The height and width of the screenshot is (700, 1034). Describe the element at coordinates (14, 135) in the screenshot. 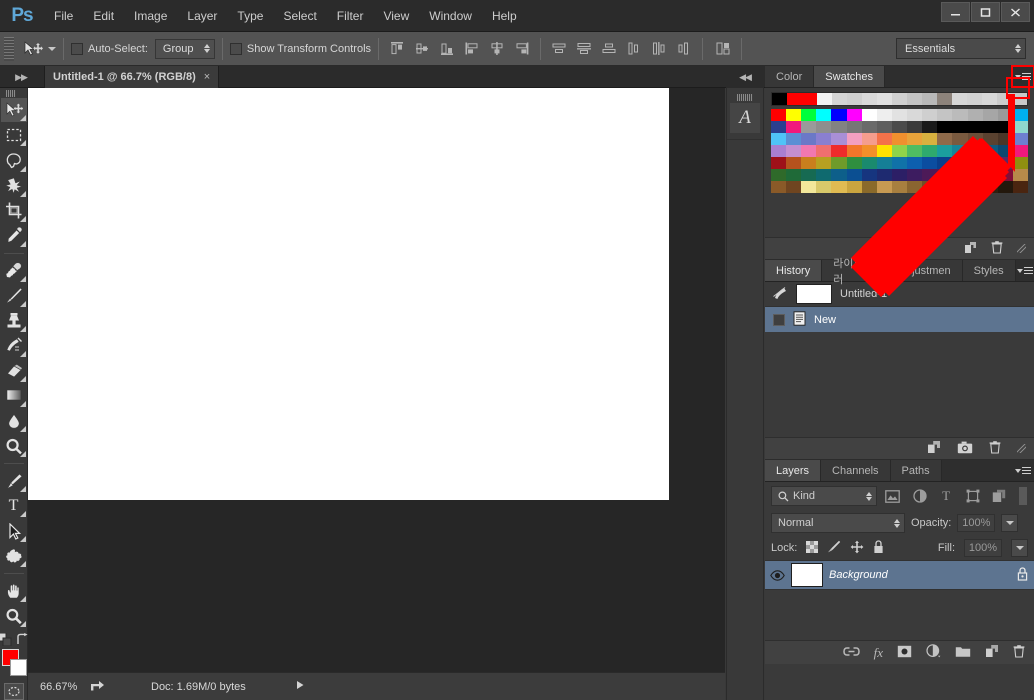

I see `rectangular-marquee-tool` at that location.